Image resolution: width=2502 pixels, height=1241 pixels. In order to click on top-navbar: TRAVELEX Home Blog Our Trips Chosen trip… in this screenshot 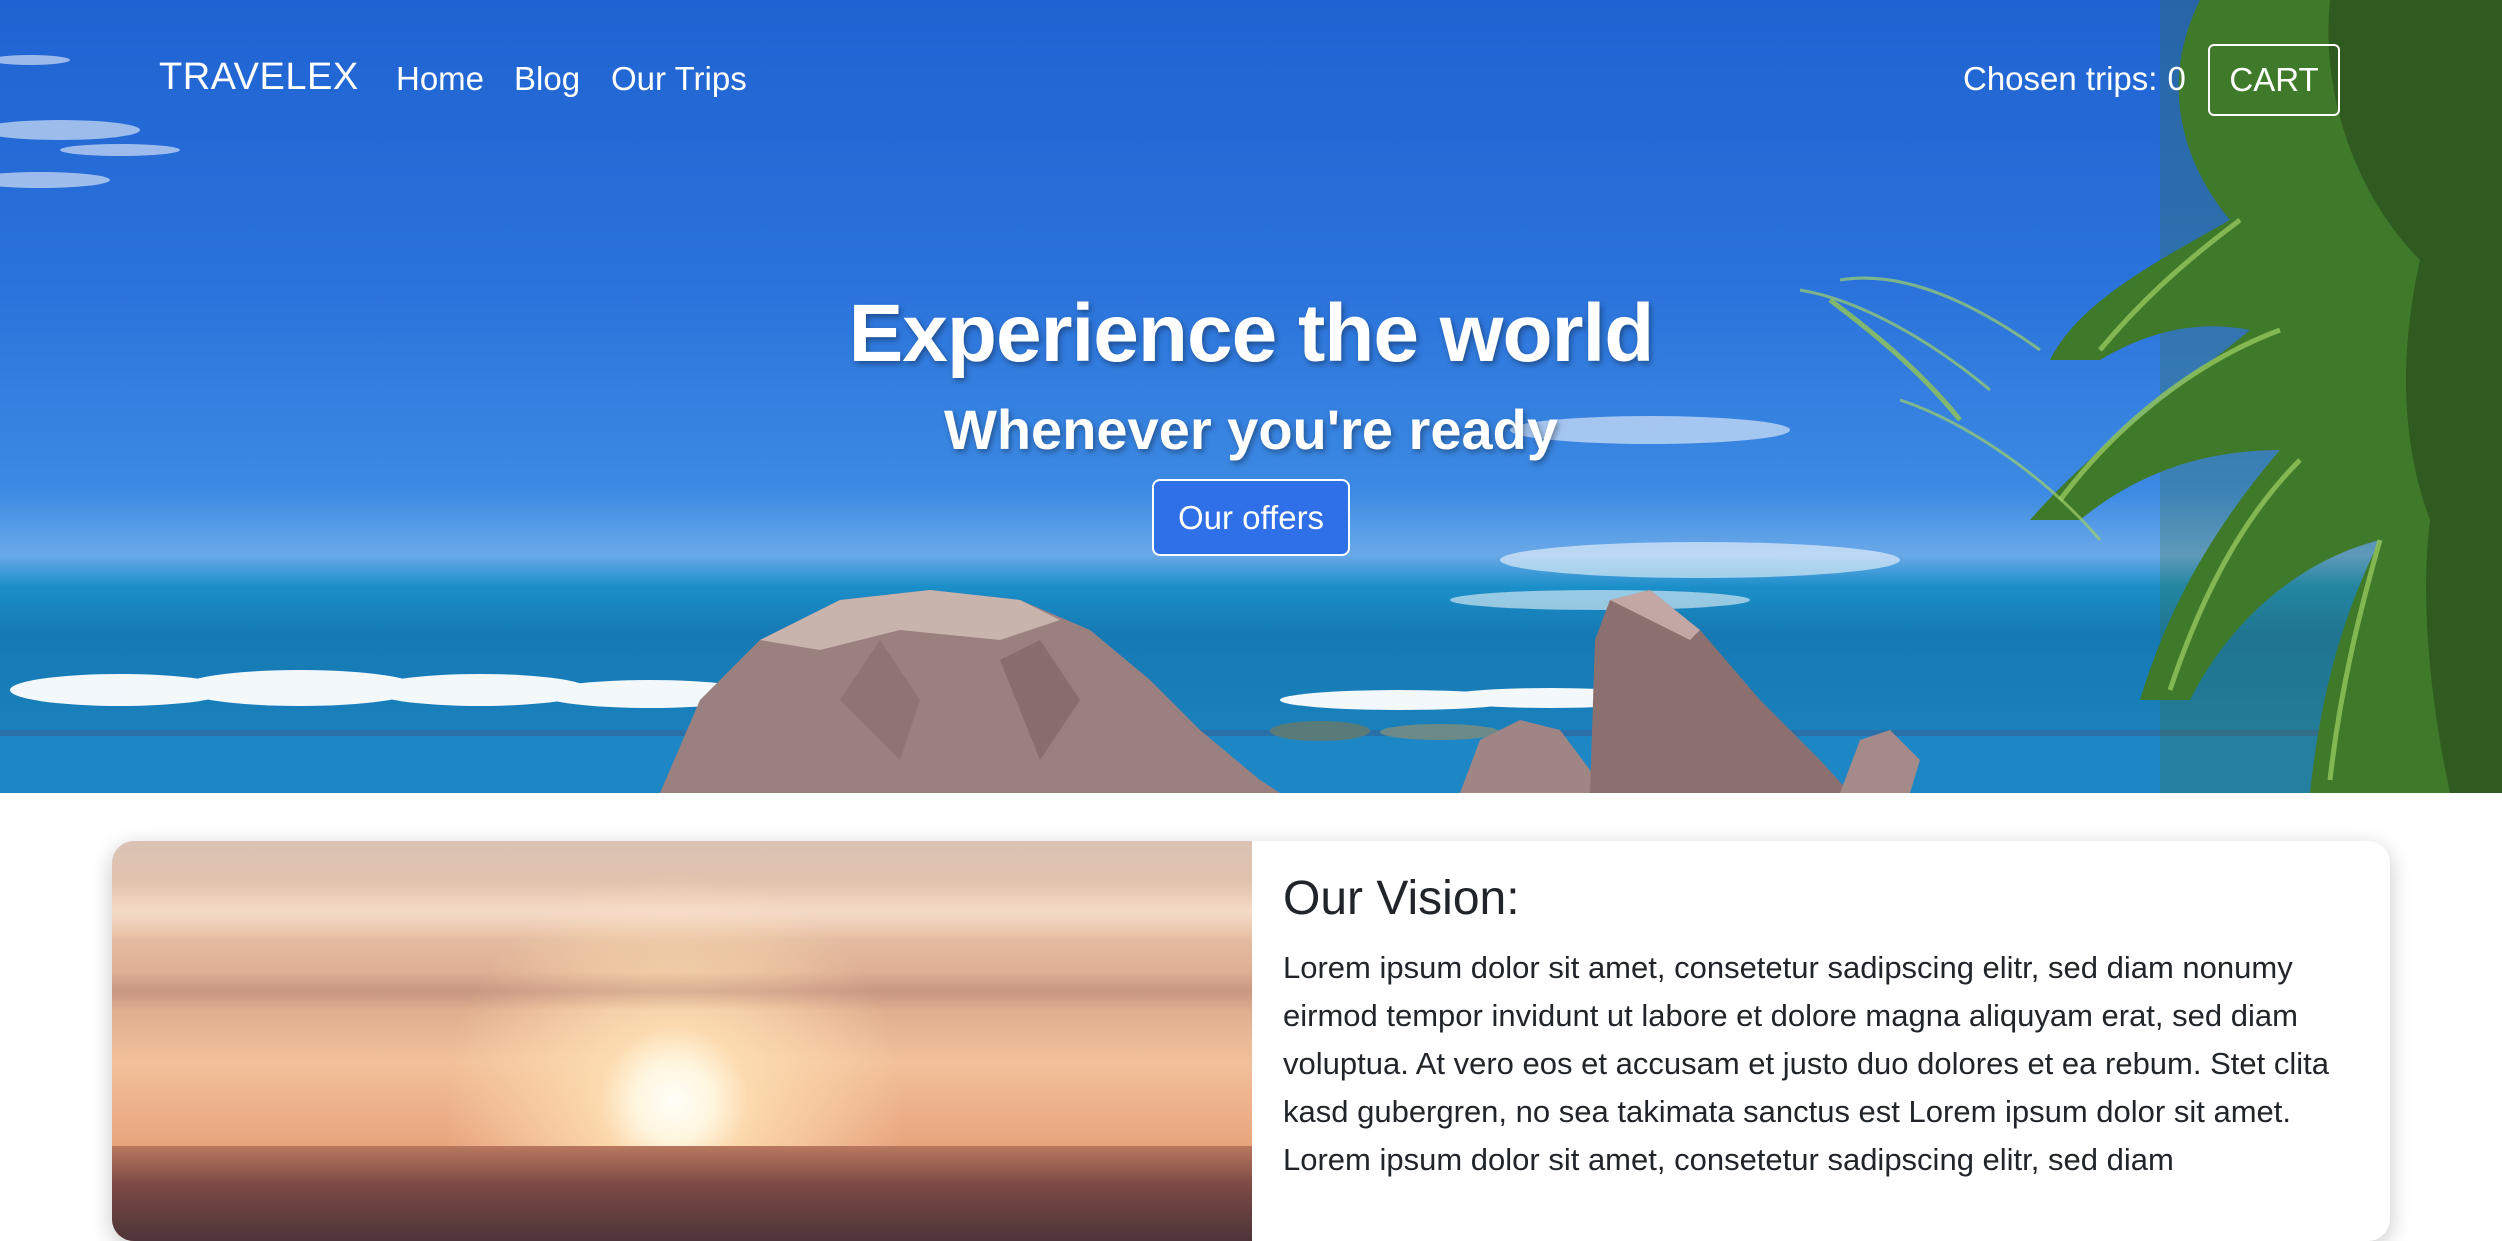, I will do `click(1251, 83)`.